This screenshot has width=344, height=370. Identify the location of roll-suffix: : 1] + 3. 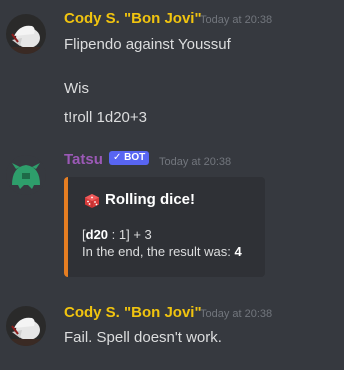
(130, 234).